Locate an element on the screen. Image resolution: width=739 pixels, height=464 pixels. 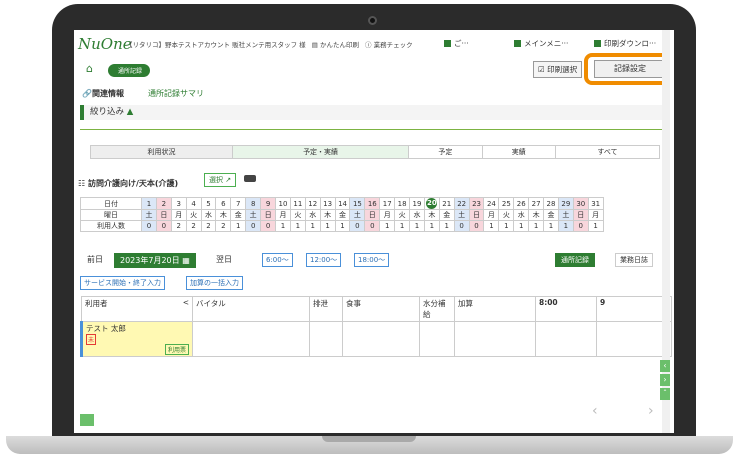
calendar-cell: 4 is located at coordinates (193, 203).